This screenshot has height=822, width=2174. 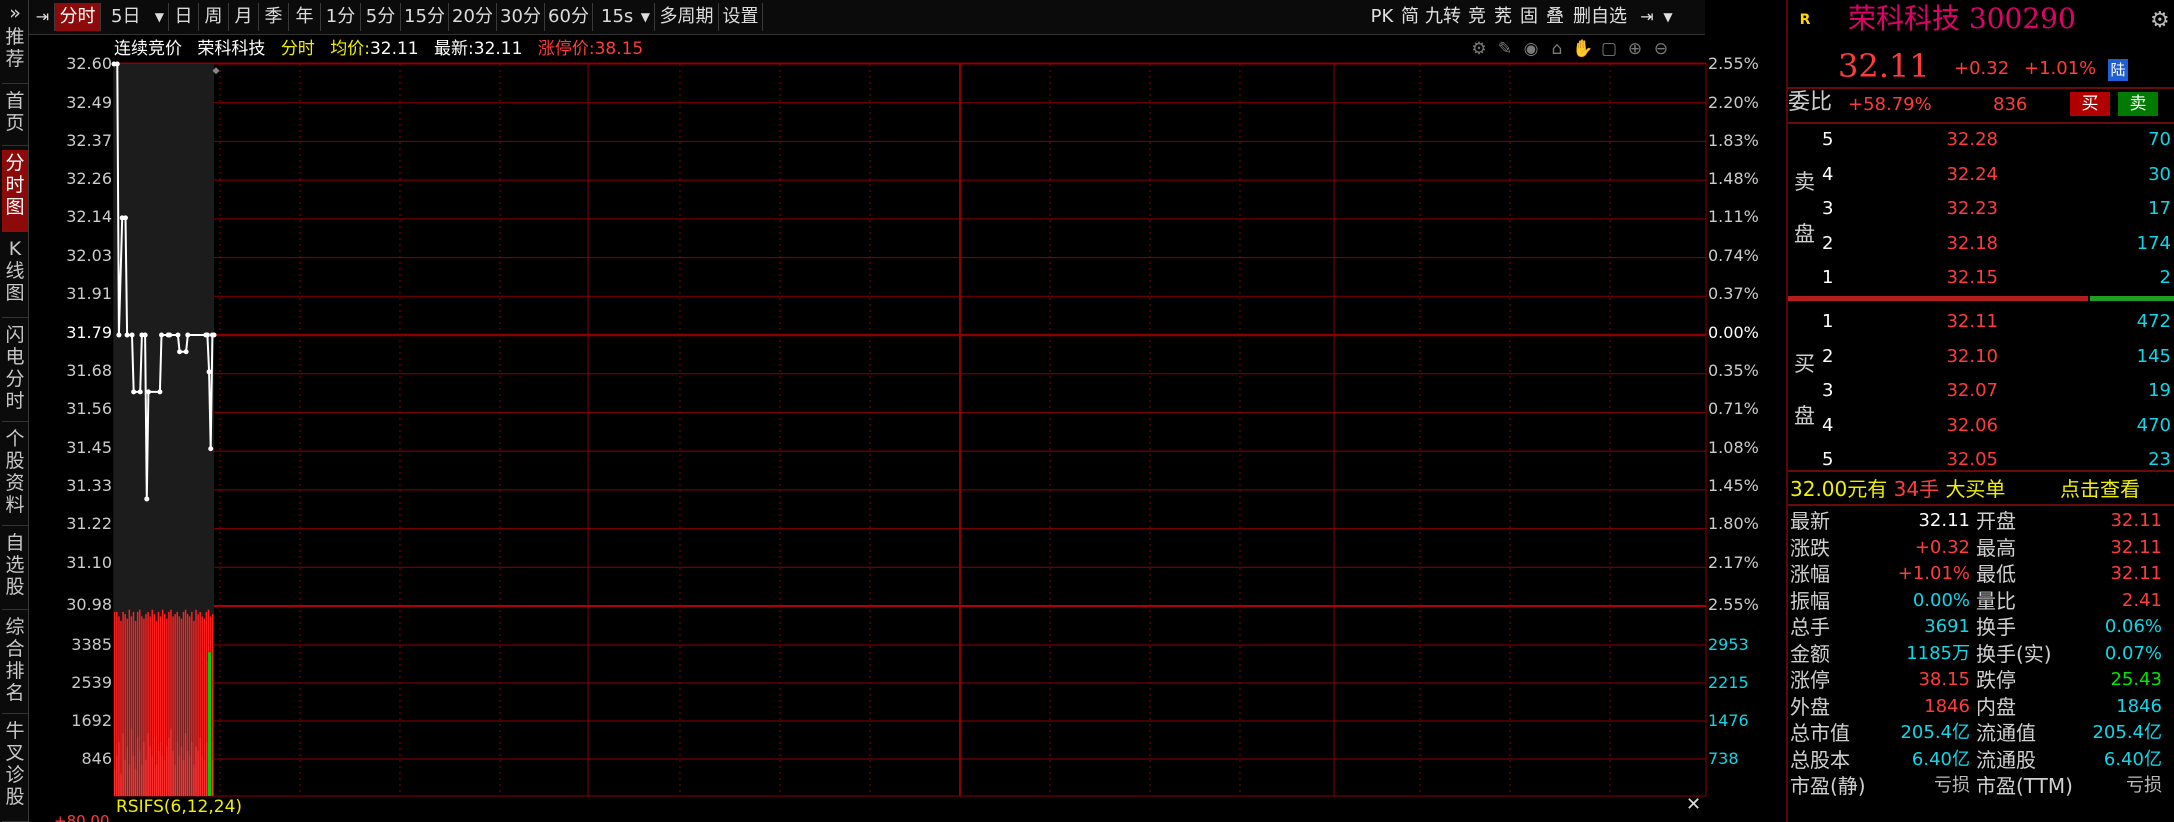 What do you see at coordinates (179, 807) in the screenshot?
I see `indicator-name: RSIFS(6,12,24)` at bounding box center [179, 807].